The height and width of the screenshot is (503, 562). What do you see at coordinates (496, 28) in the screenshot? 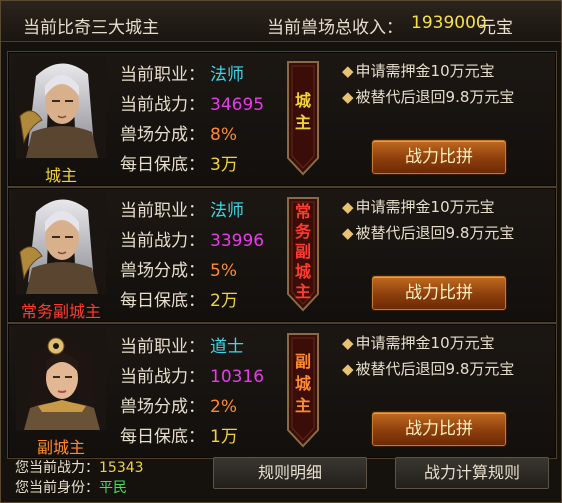
I see `income-unit: 元宝` at bounding box center [496, 28].